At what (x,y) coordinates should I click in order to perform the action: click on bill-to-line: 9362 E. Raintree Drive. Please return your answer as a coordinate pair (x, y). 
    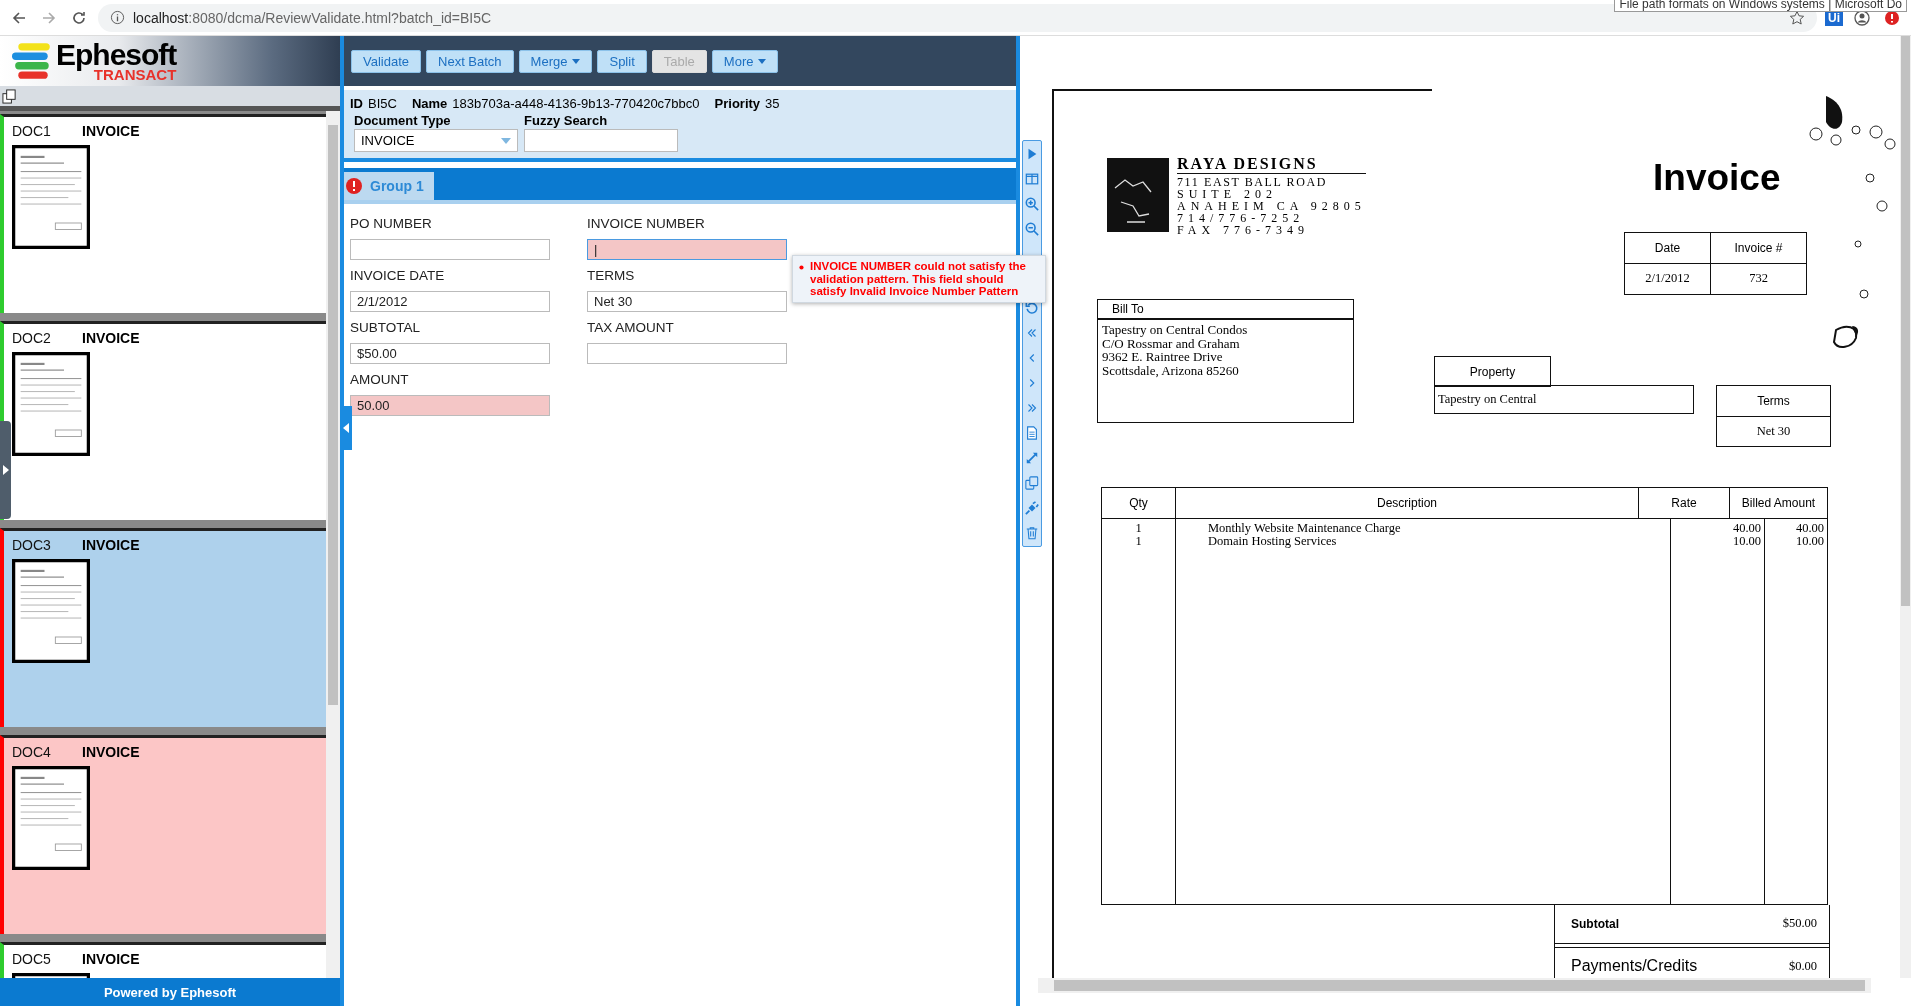
    Looking at the image, I should click on (1163, 357).